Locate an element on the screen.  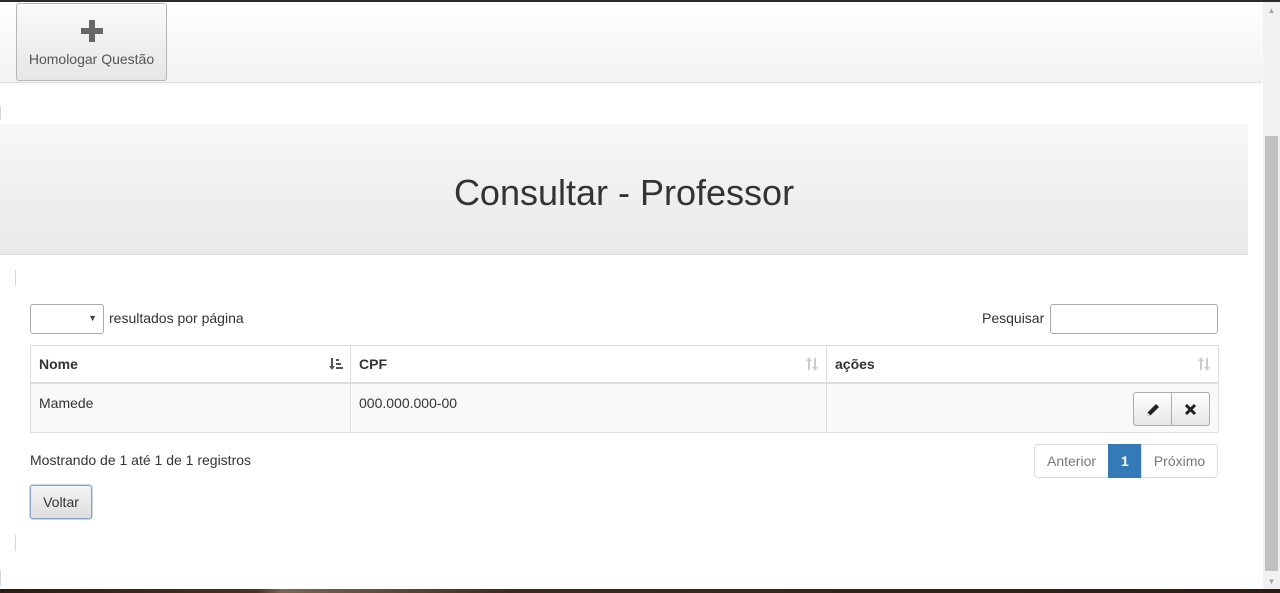
pagination-page-1: 1 is located at coordinates (1125, 461).